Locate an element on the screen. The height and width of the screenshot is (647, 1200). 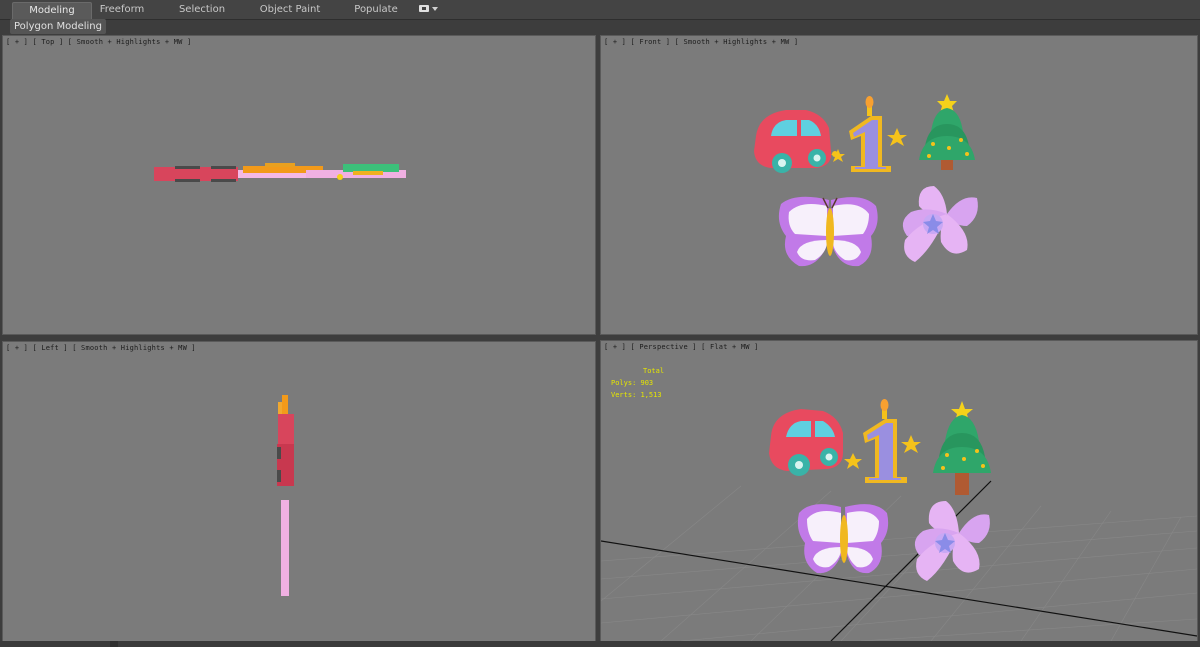
stats-polys: Polys: 903 is located at coordinates (632, 383).